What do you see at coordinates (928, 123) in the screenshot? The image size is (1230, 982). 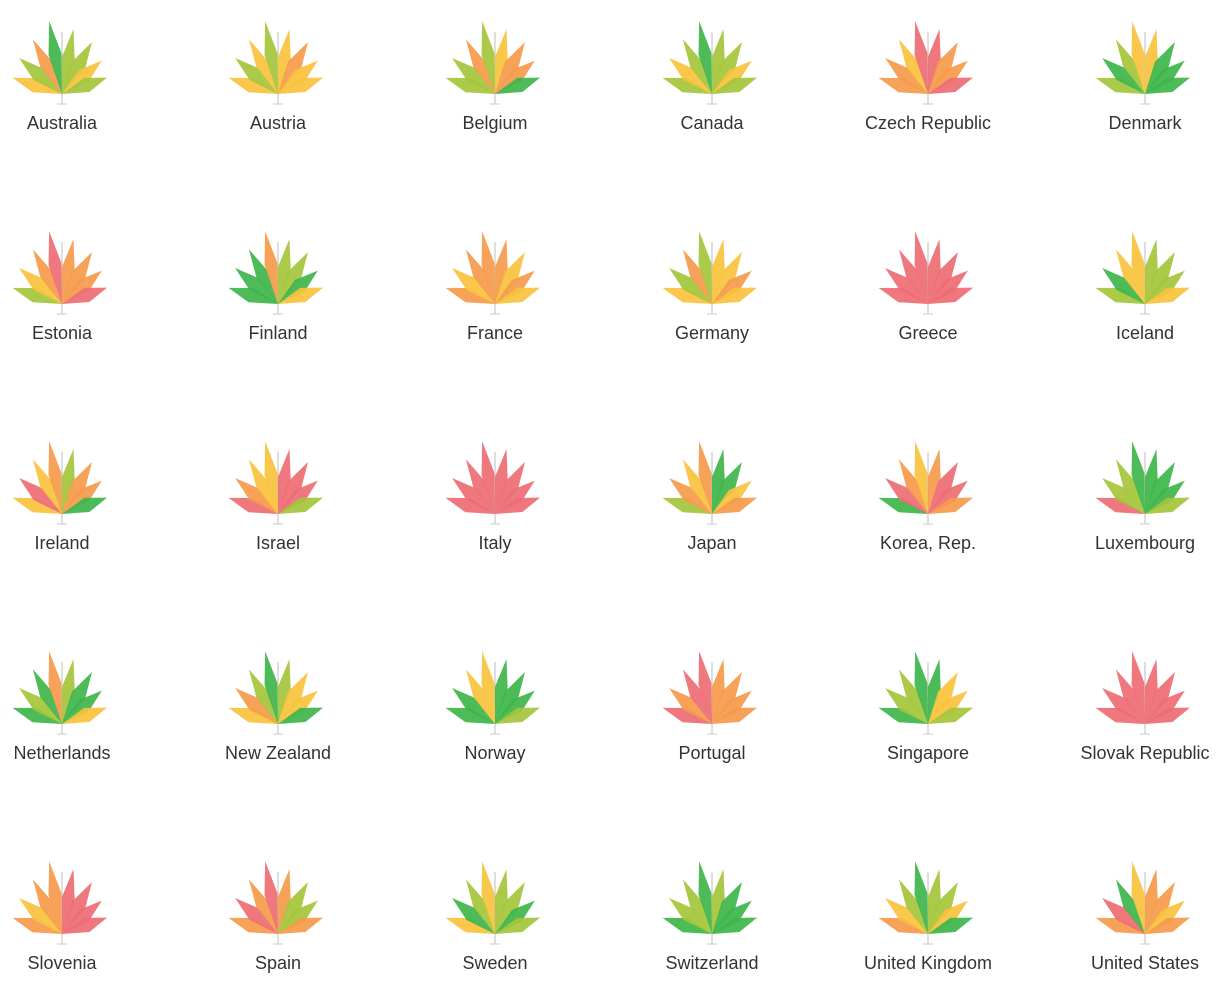 I see `country-label: Czech Republic` at bounding box center [928, 123].